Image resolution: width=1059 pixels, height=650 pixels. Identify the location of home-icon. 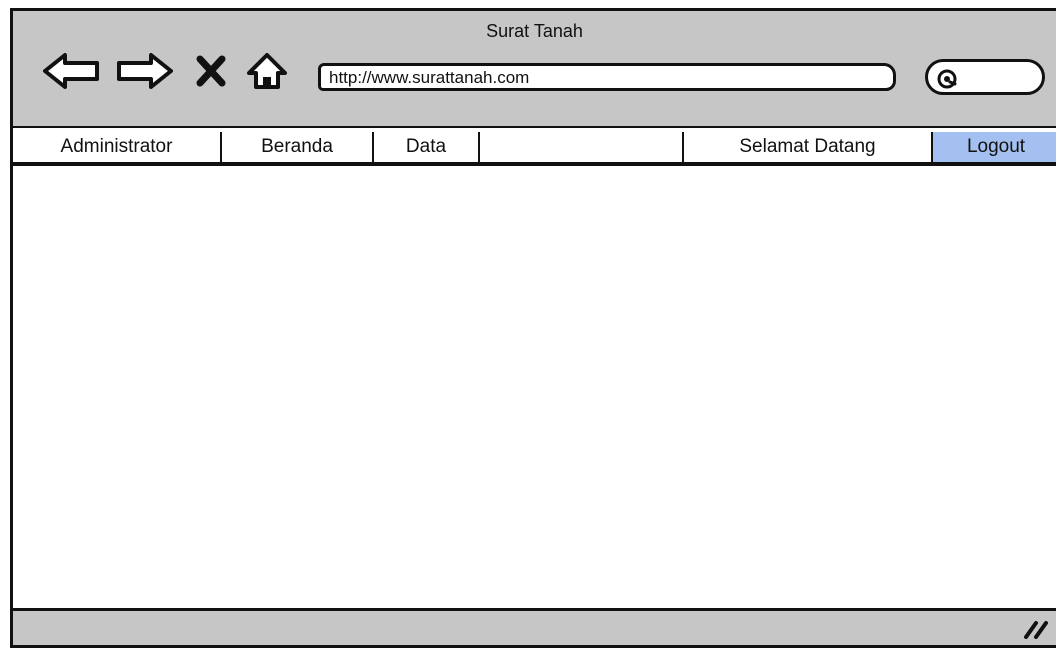
(267, 71).